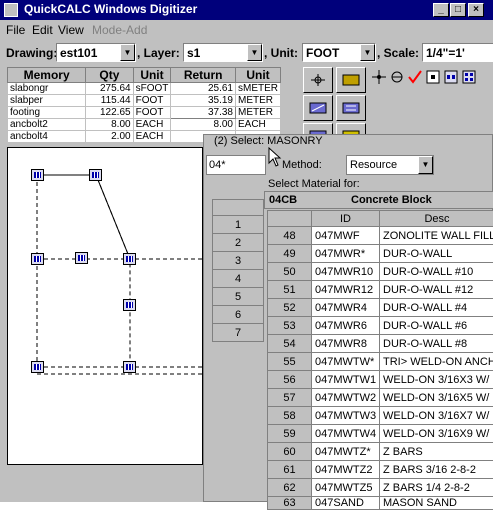 The width and height of the screenshot is (493, 510). Describe the element at coordinates (397, 77) in the screenshot. I see `theta-icon` at that location.